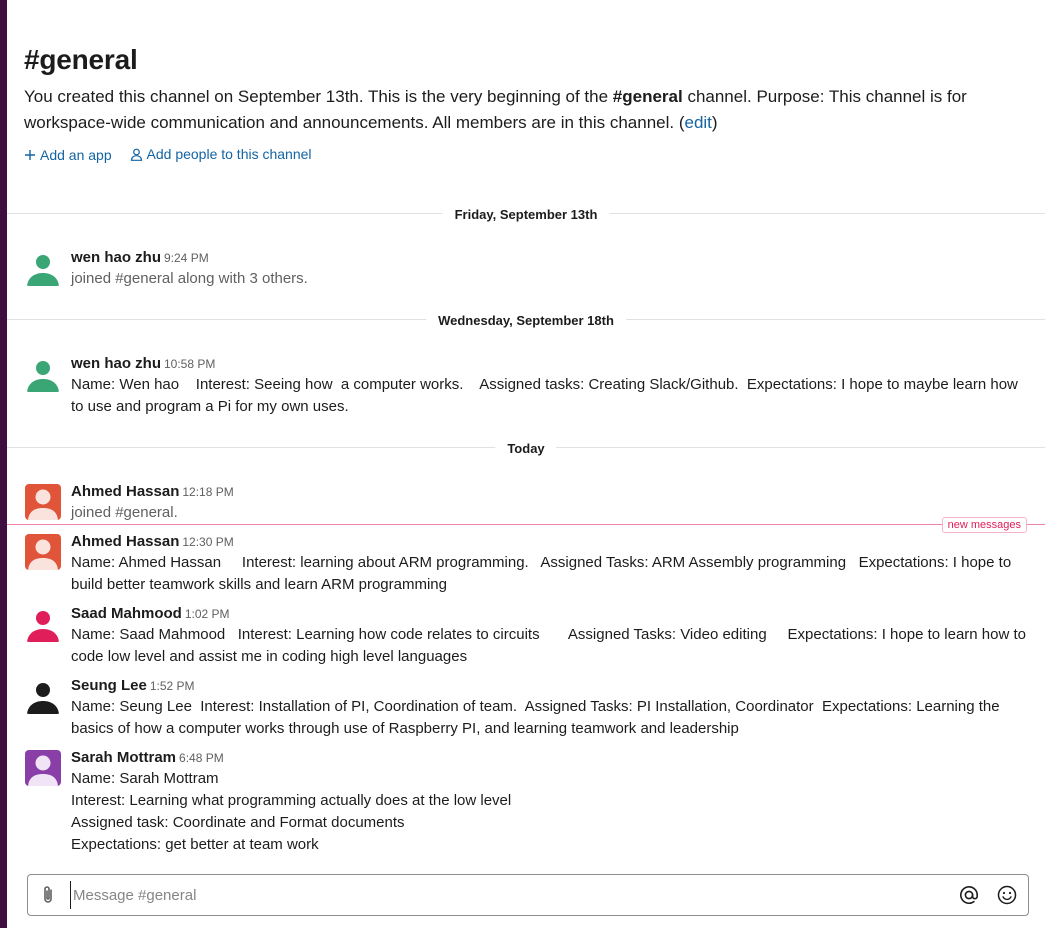 This screenshot has height=928, width=1045. What do you see at coordinates (502, 895) in the screenshot?
I see `message-input` at bounding box center [502, 895].